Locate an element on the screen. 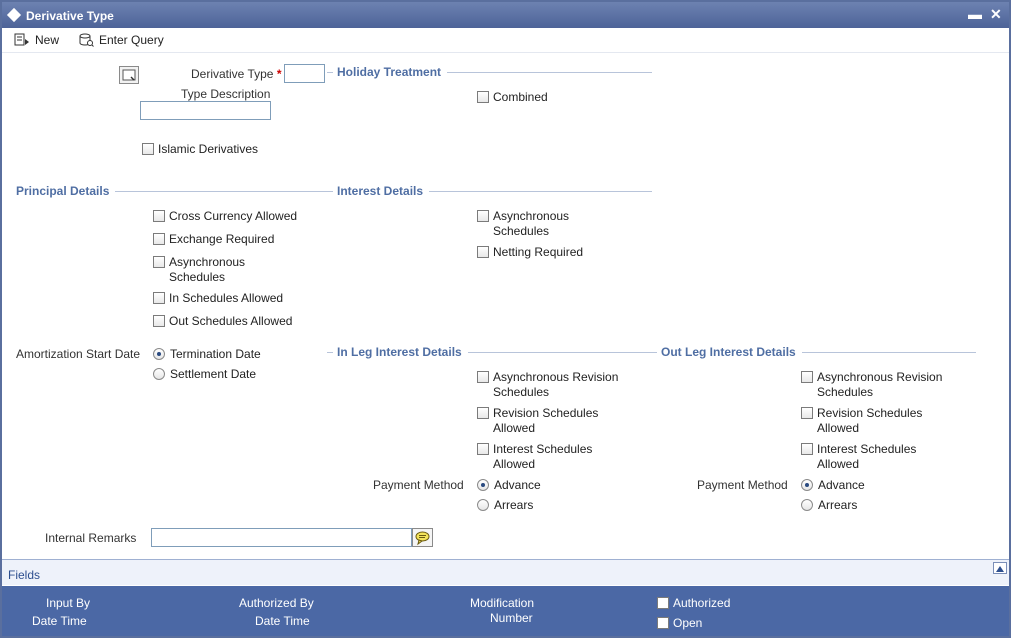 This screenshot has width=1011, height=638. principal-async-schedules-checkbox: Asynchronous Schedules is located at coordinates (208, 270).